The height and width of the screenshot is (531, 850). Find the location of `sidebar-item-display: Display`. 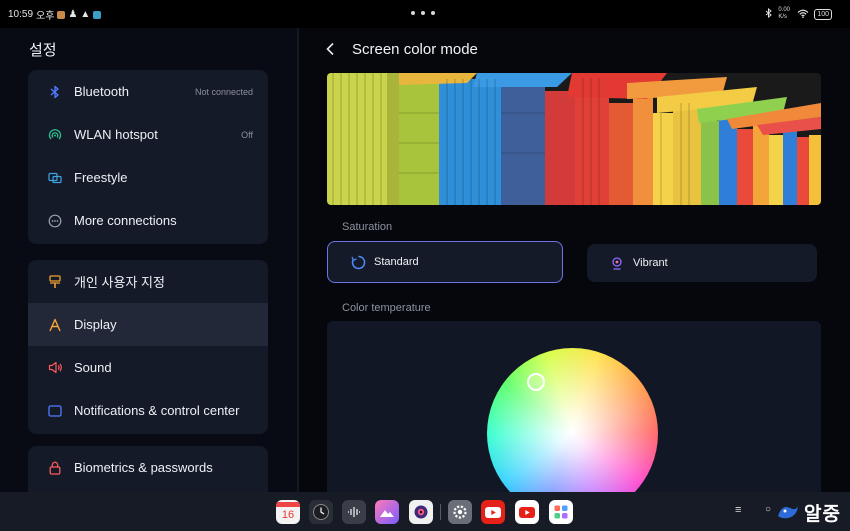

sidebar-item-display: Display is located at coordinates (148, 324).